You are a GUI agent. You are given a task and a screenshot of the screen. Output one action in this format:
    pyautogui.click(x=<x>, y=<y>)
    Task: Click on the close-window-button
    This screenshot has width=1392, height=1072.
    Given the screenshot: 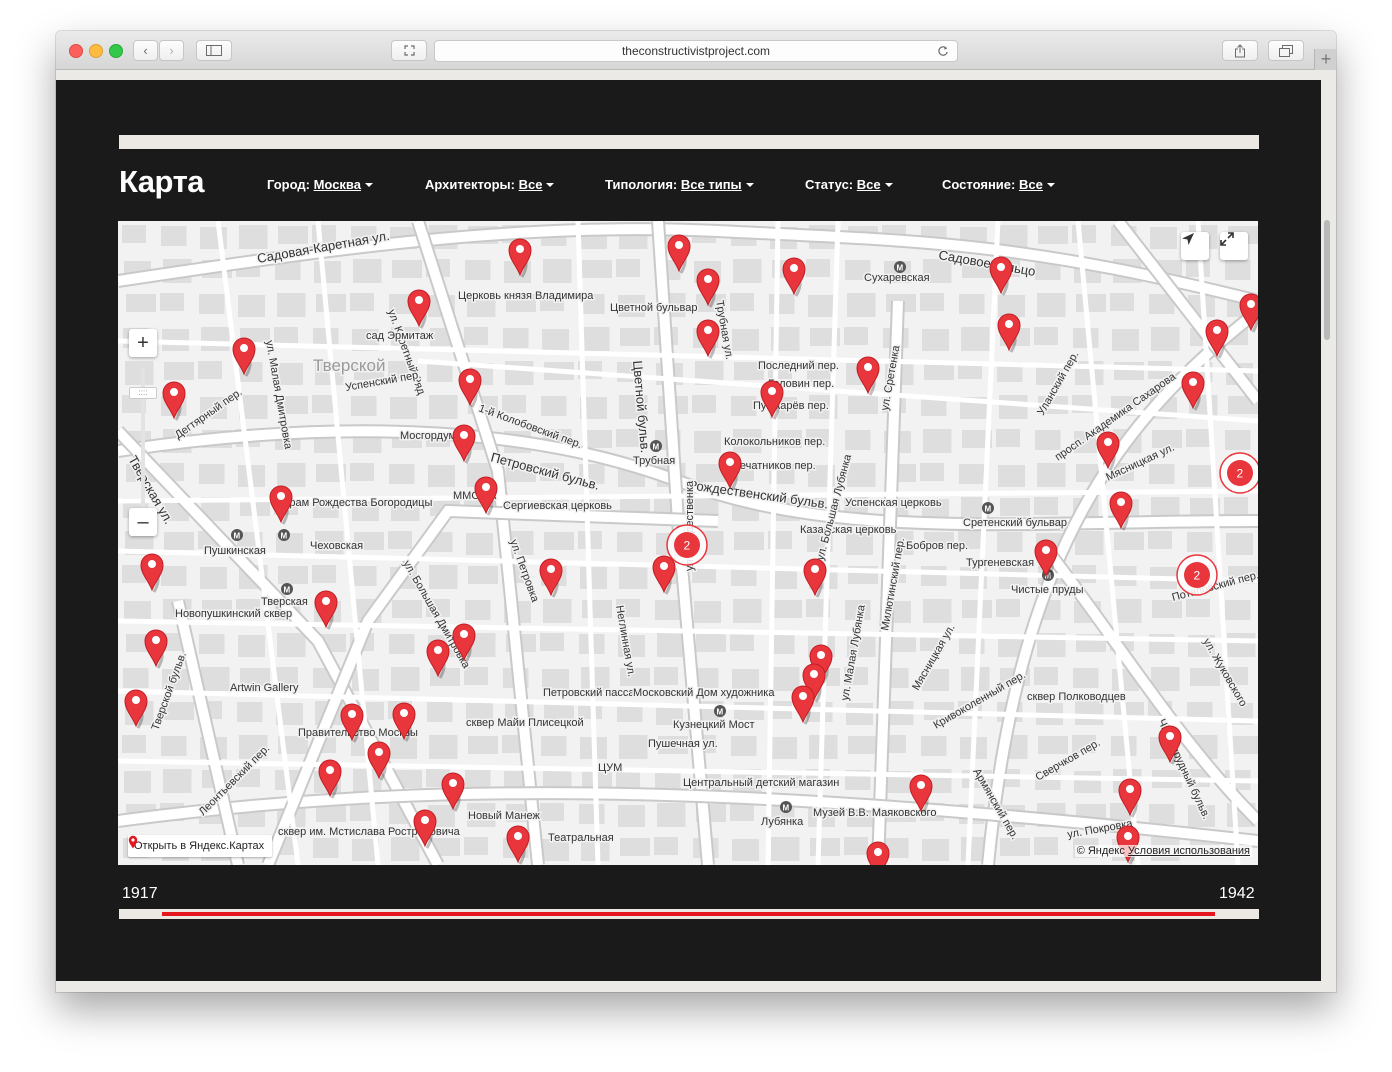 What is the action you would take?
    pyautogui.click(x=76, y=51)
    